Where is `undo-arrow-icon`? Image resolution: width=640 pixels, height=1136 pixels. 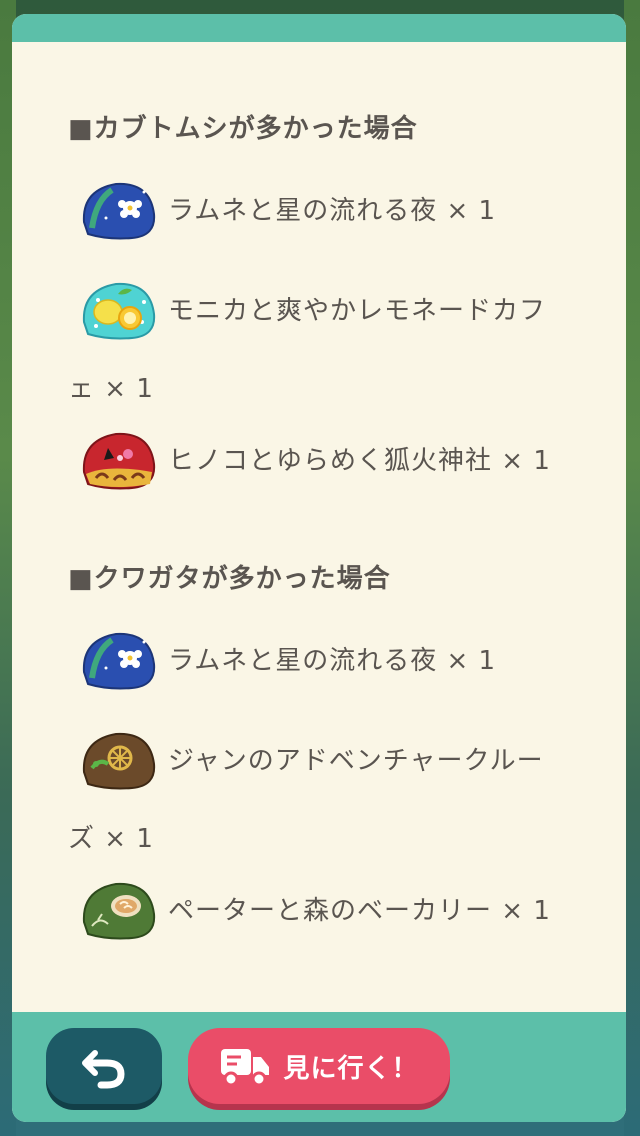 undo-arrow-icon is located at coordinates (103, 1069).